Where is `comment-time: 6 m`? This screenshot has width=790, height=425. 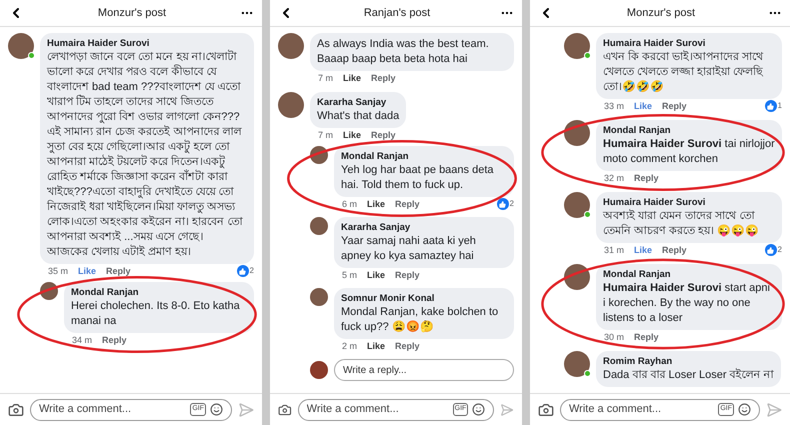
comment-time: 6 m is located at coordinates (350, 204).